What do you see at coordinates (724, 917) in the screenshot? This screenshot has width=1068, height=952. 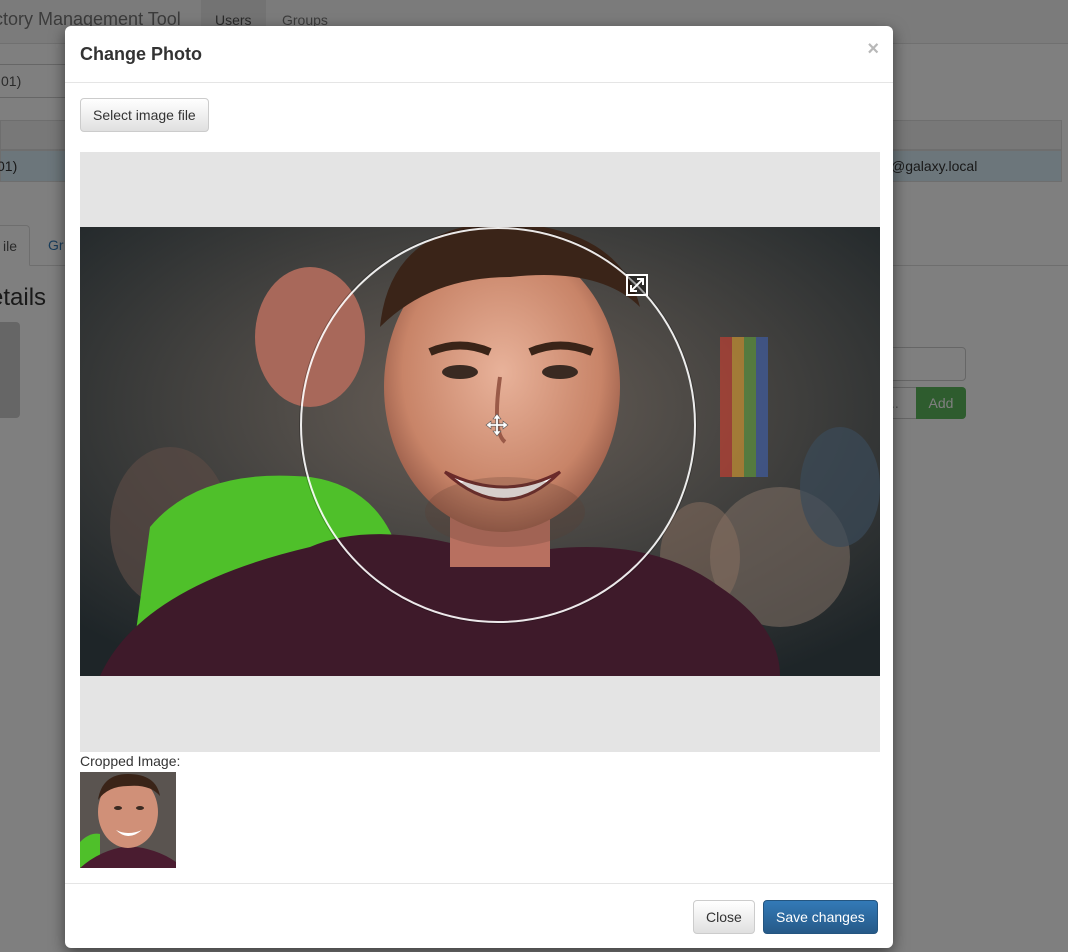 I see `close-button: Close` at bounding box center [724, 917].